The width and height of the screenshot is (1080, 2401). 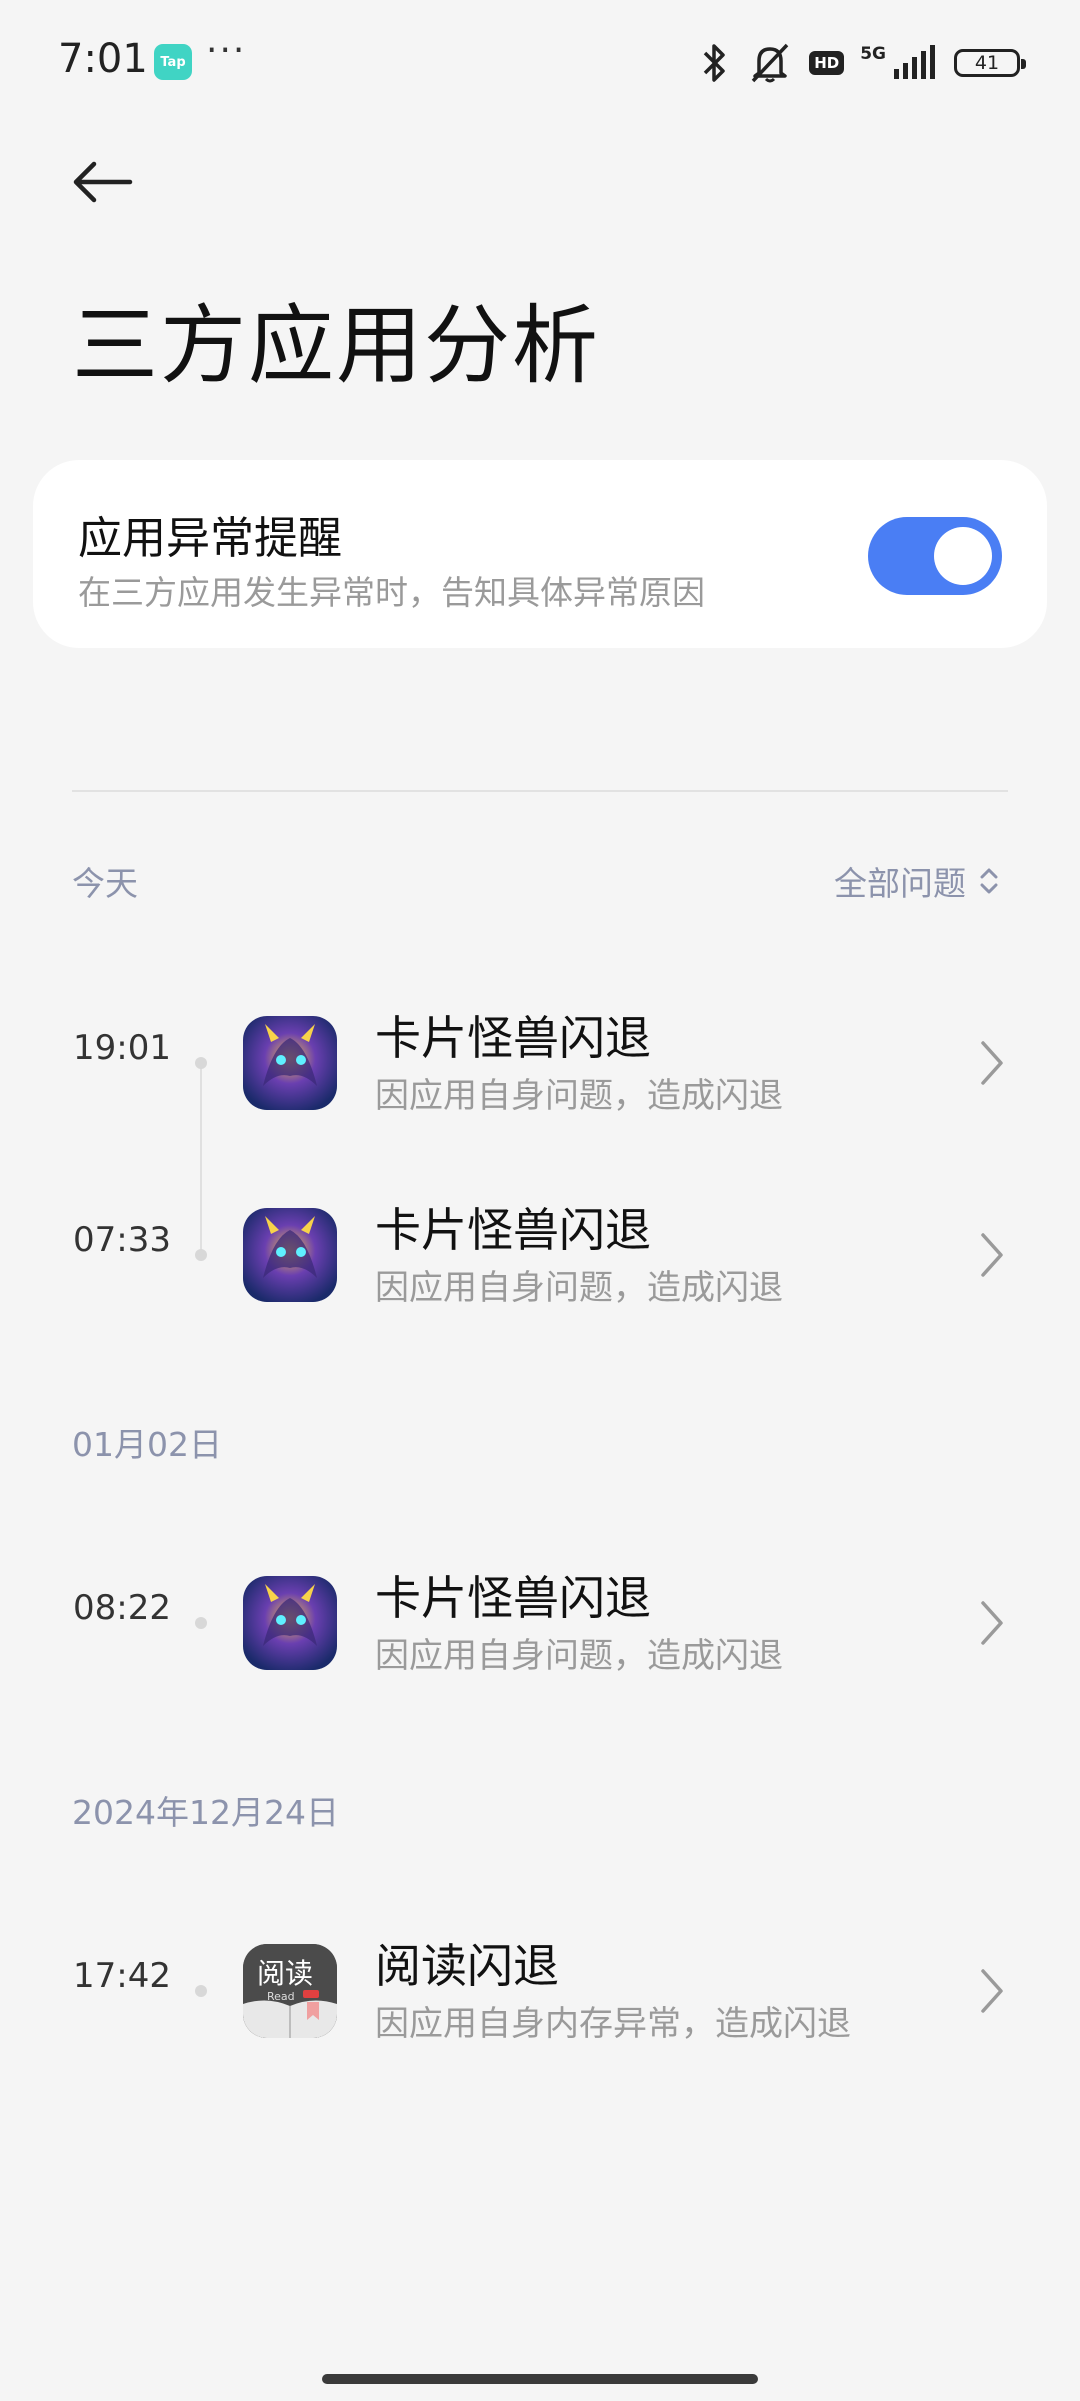 I want to click on status-icons: HD 5G 41, so click(x=861, y=63).